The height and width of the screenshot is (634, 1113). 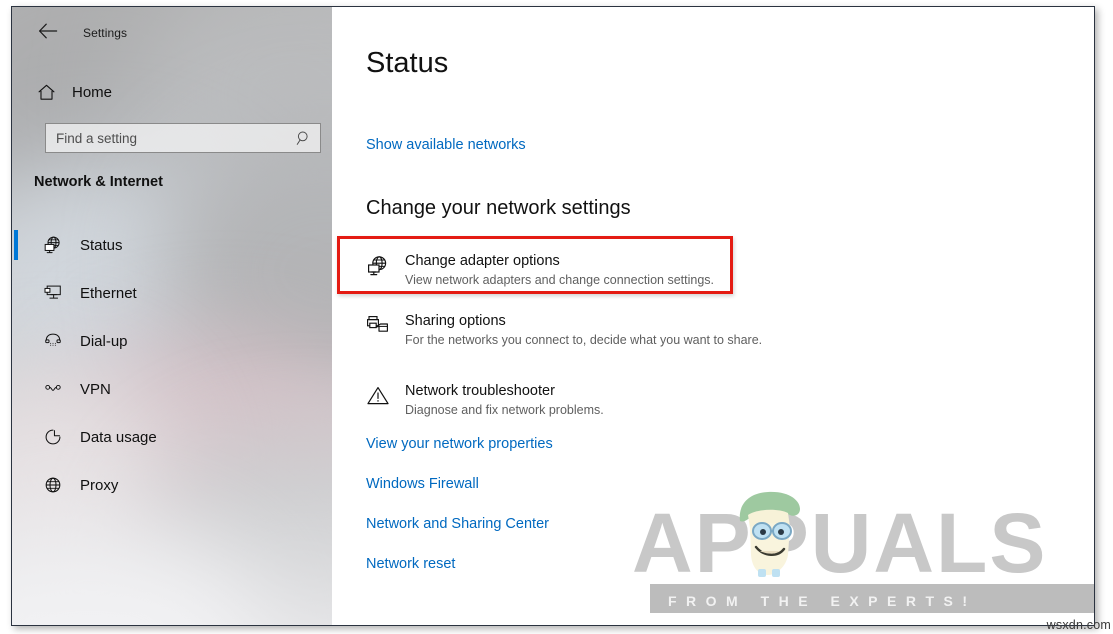 I want to click on mascot-icon, so click(x=769, y=534).